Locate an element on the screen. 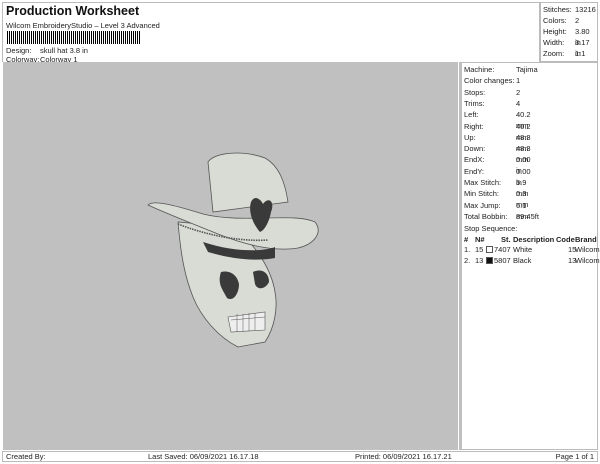 The height and width of the screenshot is (464, 600). summary-label: Height: is located at coordinates (555, 31).